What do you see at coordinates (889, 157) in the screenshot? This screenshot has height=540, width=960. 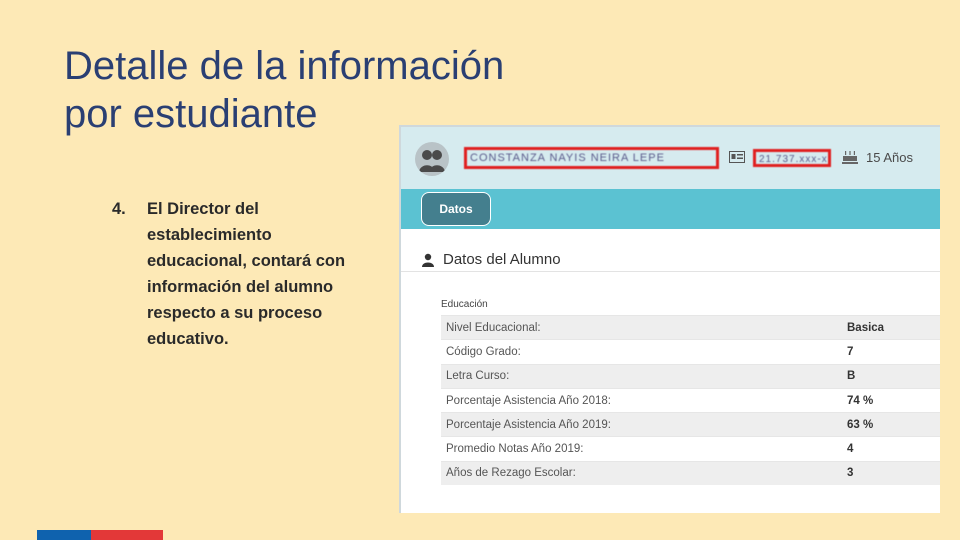 I see `student-age: 15 Años` at bounding box center [889, 157].